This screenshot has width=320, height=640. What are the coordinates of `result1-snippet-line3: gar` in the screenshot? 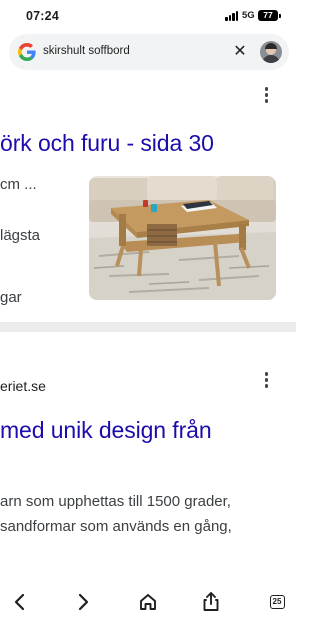 It's located at (11, 297).